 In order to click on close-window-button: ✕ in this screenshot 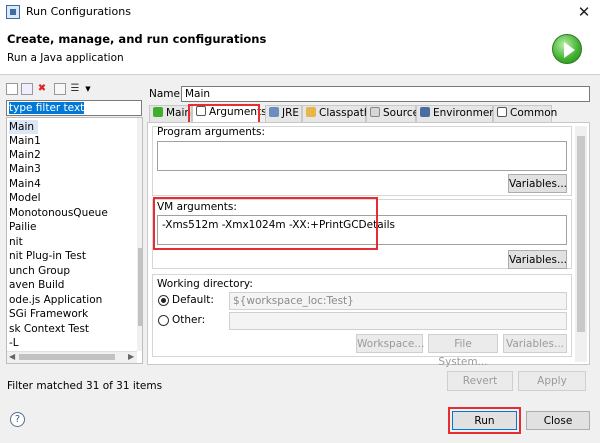, I will do `click(584, 12)`.